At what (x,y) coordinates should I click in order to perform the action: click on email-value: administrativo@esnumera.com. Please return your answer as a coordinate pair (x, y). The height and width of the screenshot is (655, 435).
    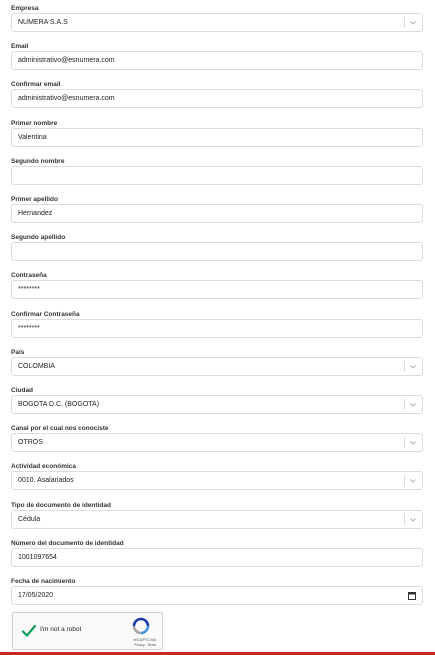
    Looking at the image, I should click on (66, 61).